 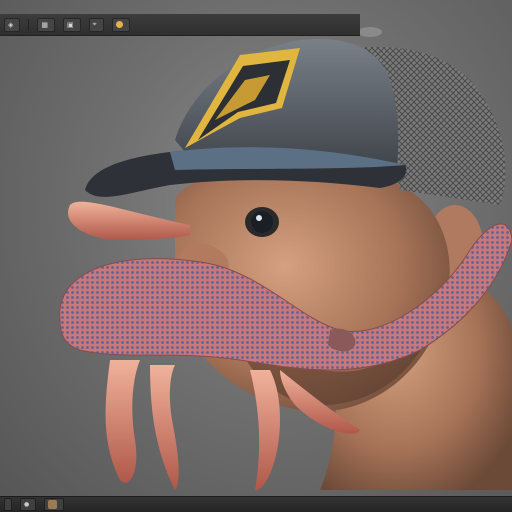 I want to click on light-icon, so click(x=119, y=24).